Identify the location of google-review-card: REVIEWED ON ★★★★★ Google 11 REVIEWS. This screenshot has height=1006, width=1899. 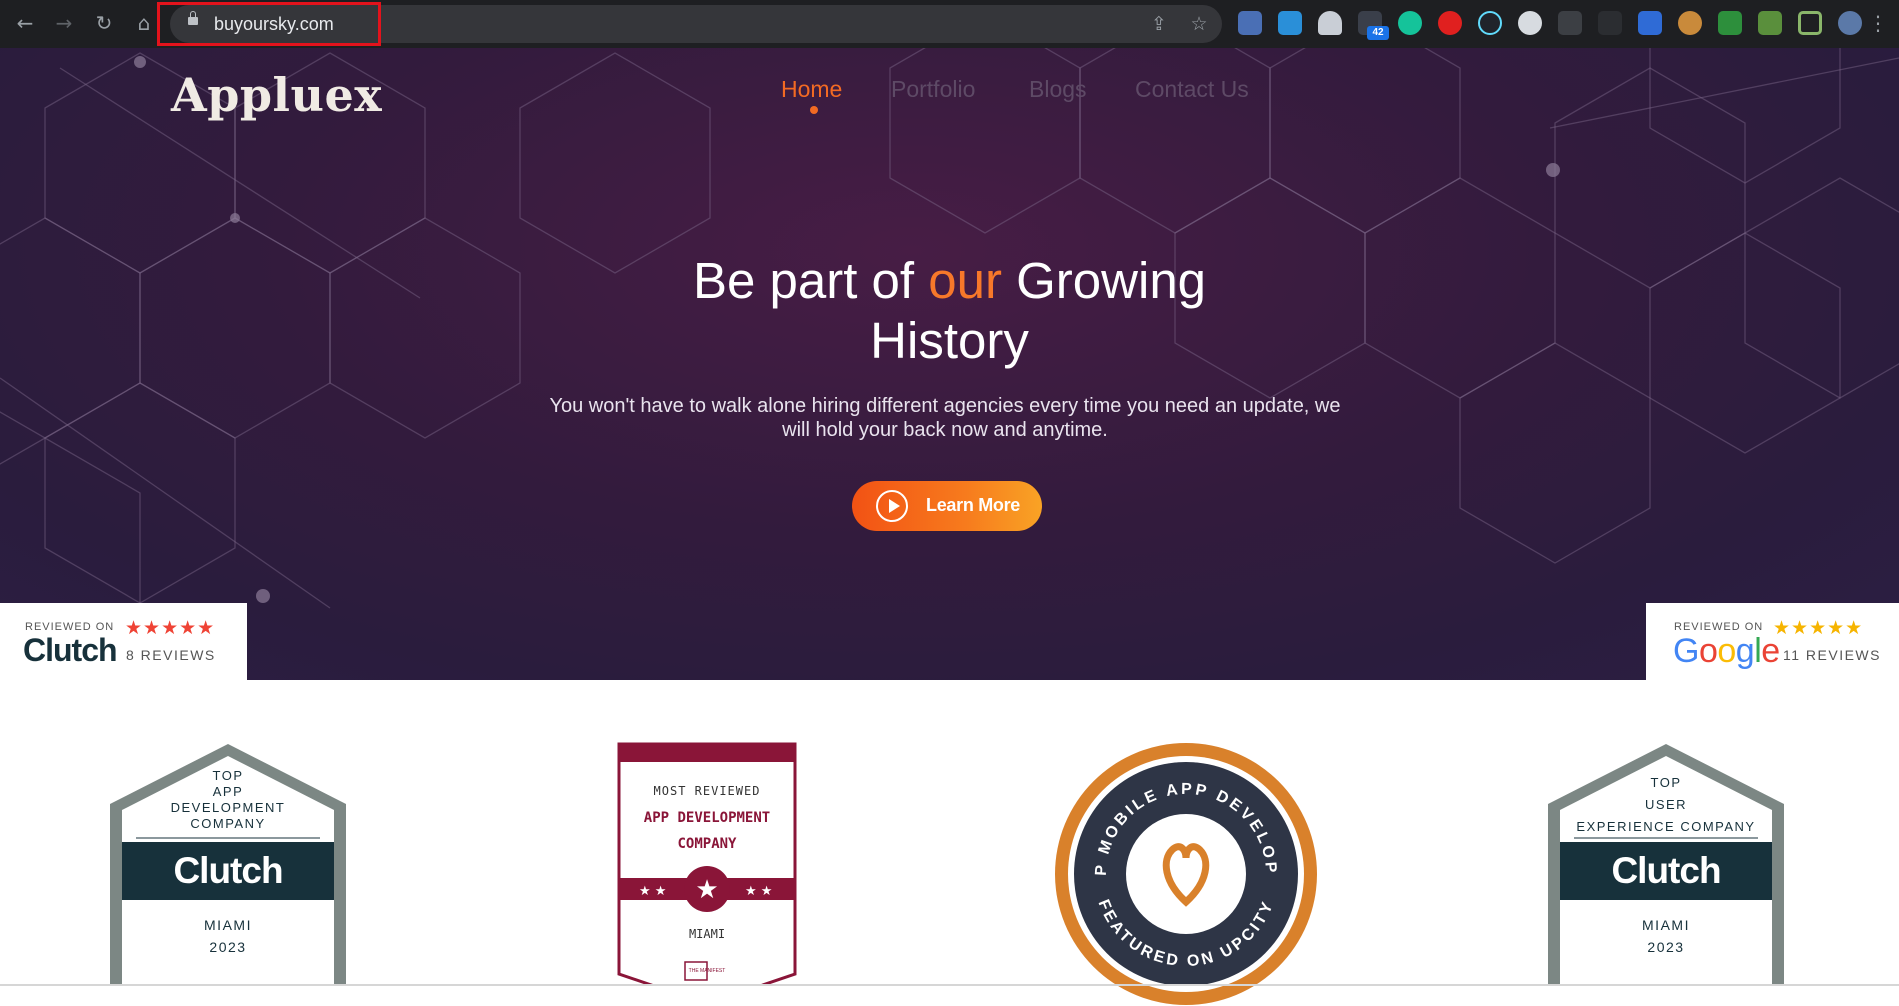
(1772, 642).